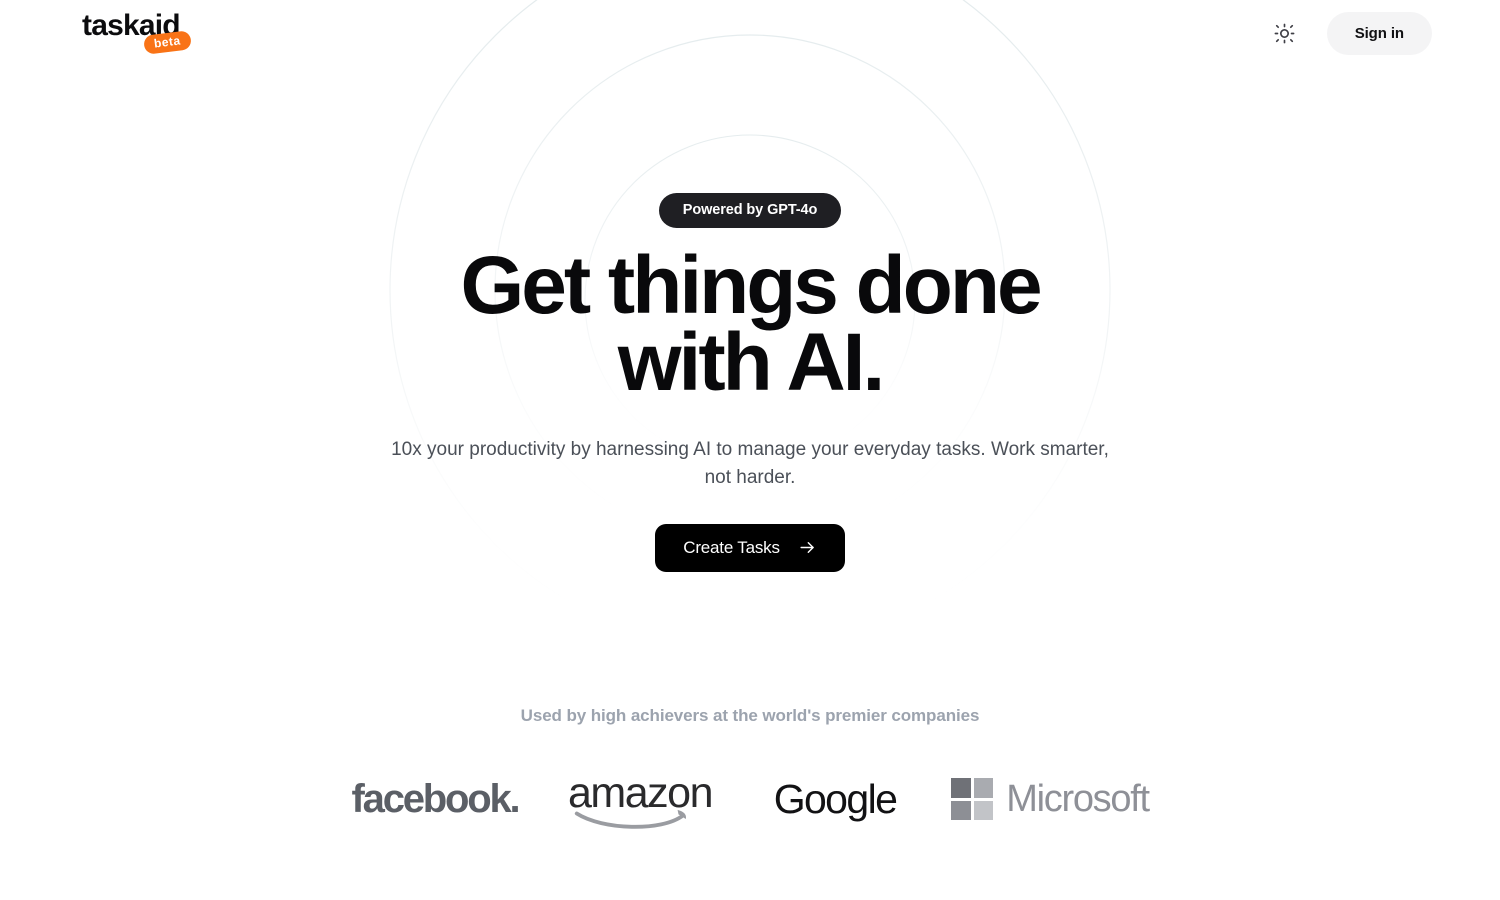 The width and height of the screenshot is (1500, 900). I want to click on page-title: Get things done with AI., so click(751, 324).